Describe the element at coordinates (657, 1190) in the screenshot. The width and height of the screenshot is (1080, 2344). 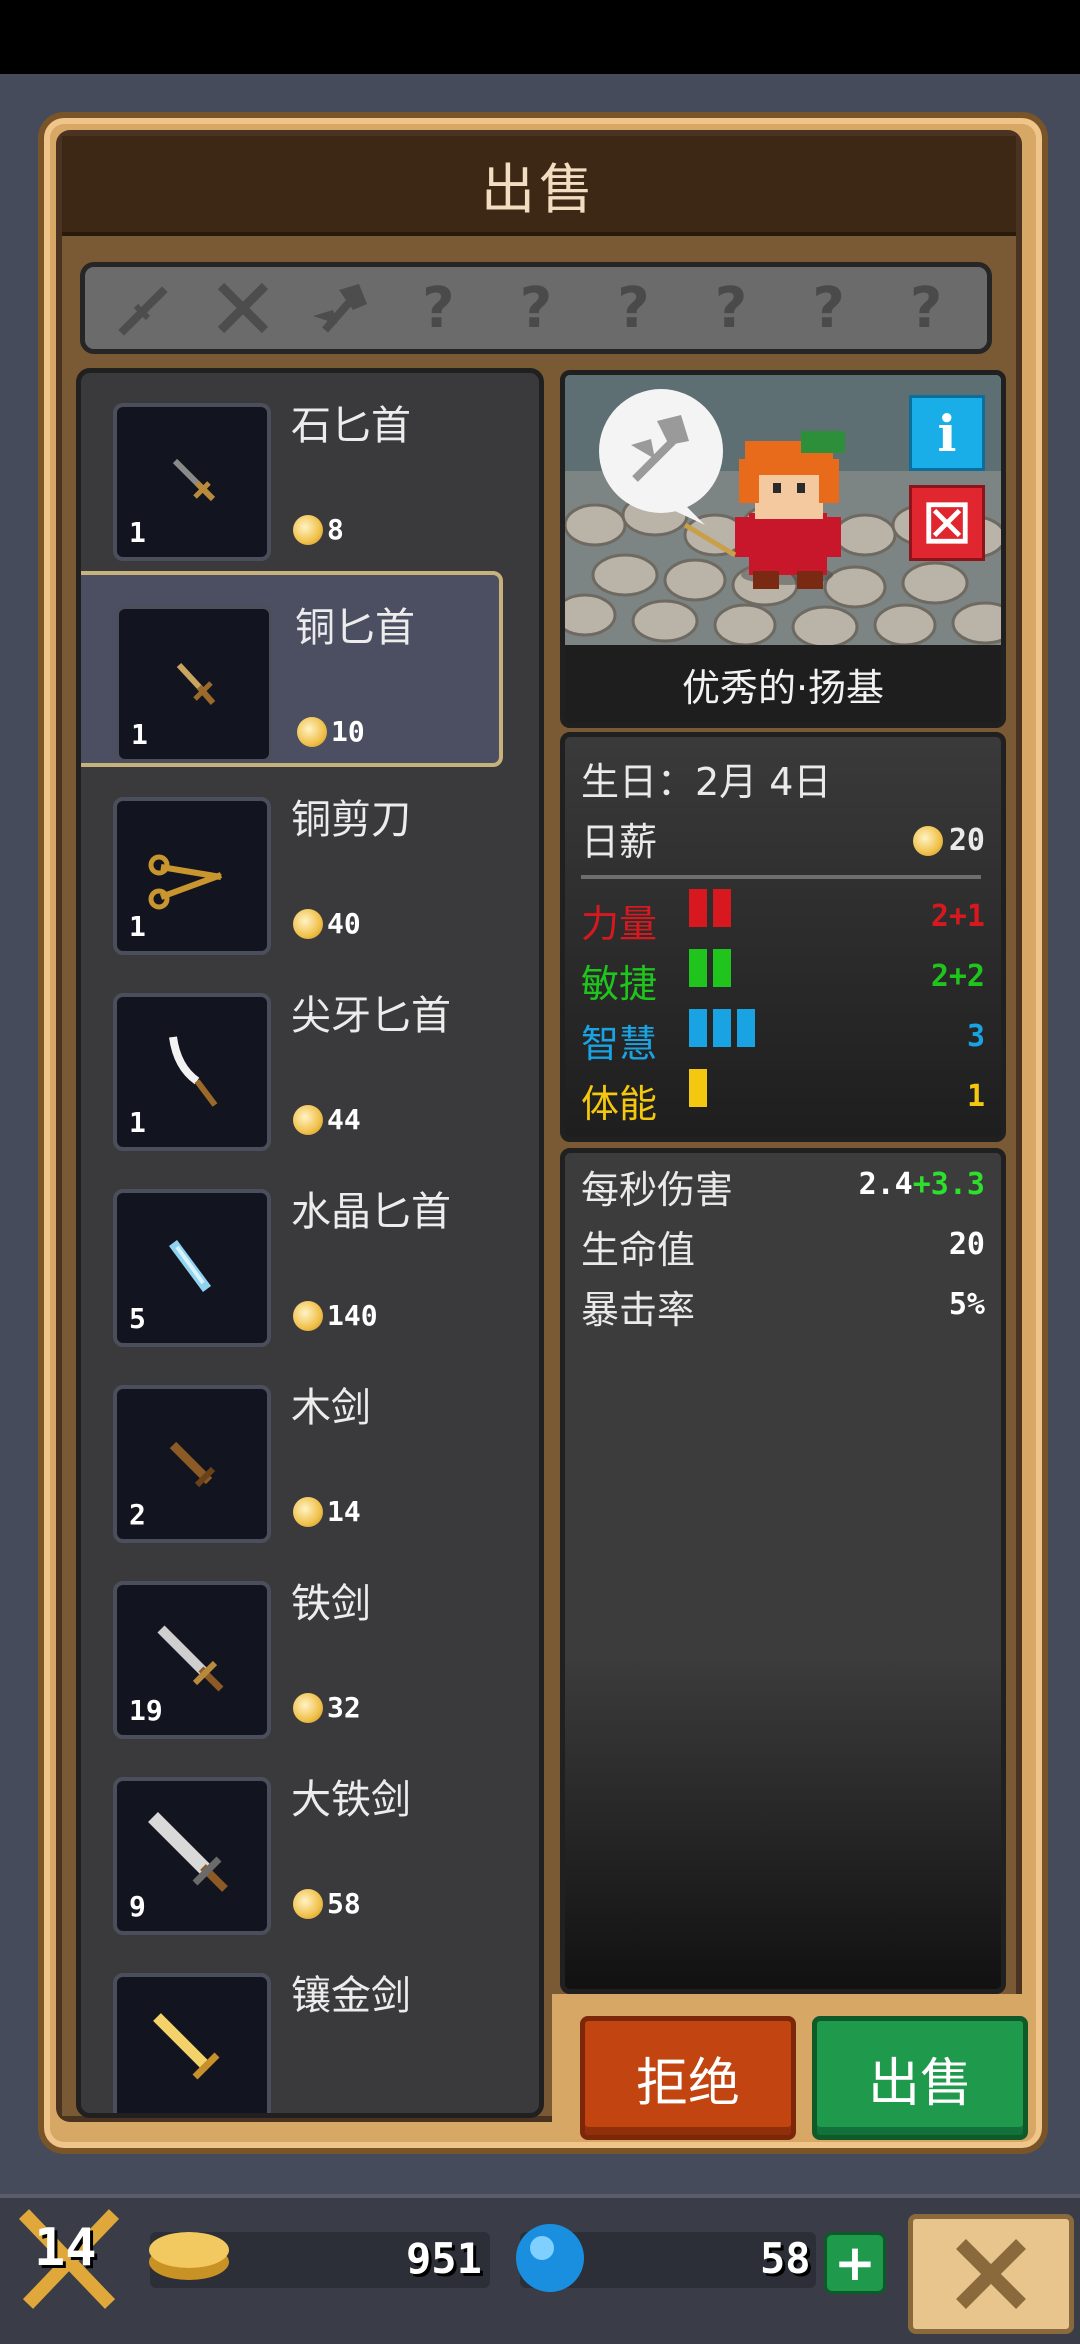
I see `dps-label: 每秒伤害` at that location.